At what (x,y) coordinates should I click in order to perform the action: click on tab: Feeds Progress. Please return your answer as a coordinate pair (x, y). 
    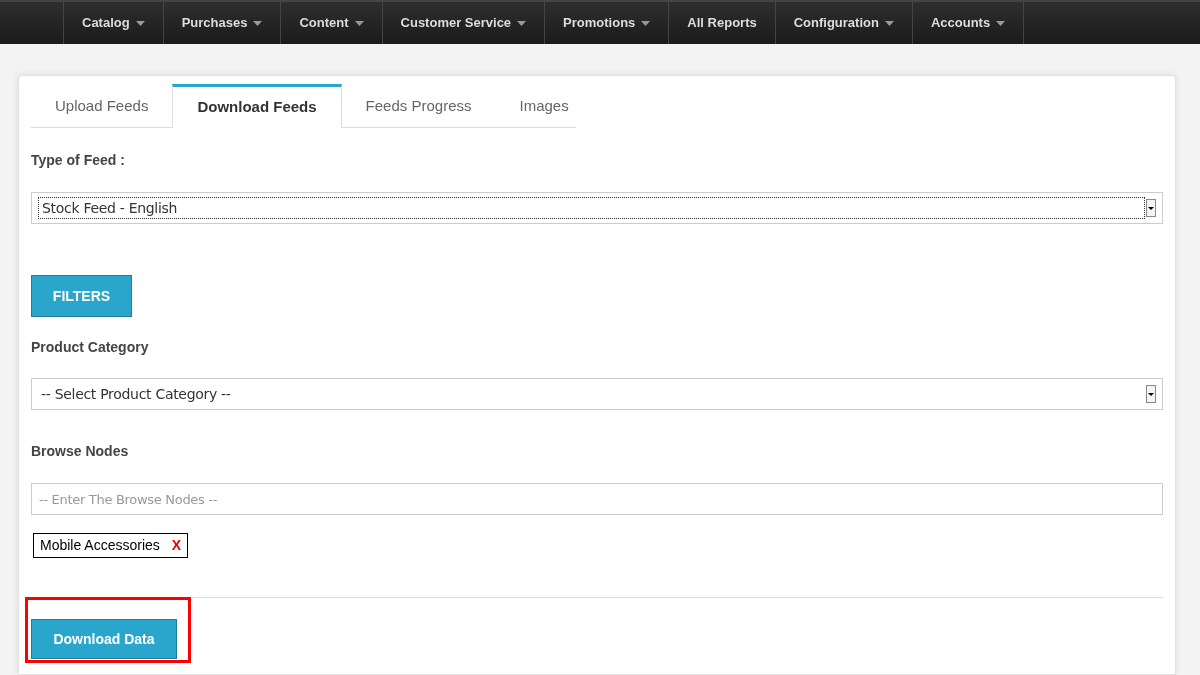
    Looking at the image, I should click on (418, 106).